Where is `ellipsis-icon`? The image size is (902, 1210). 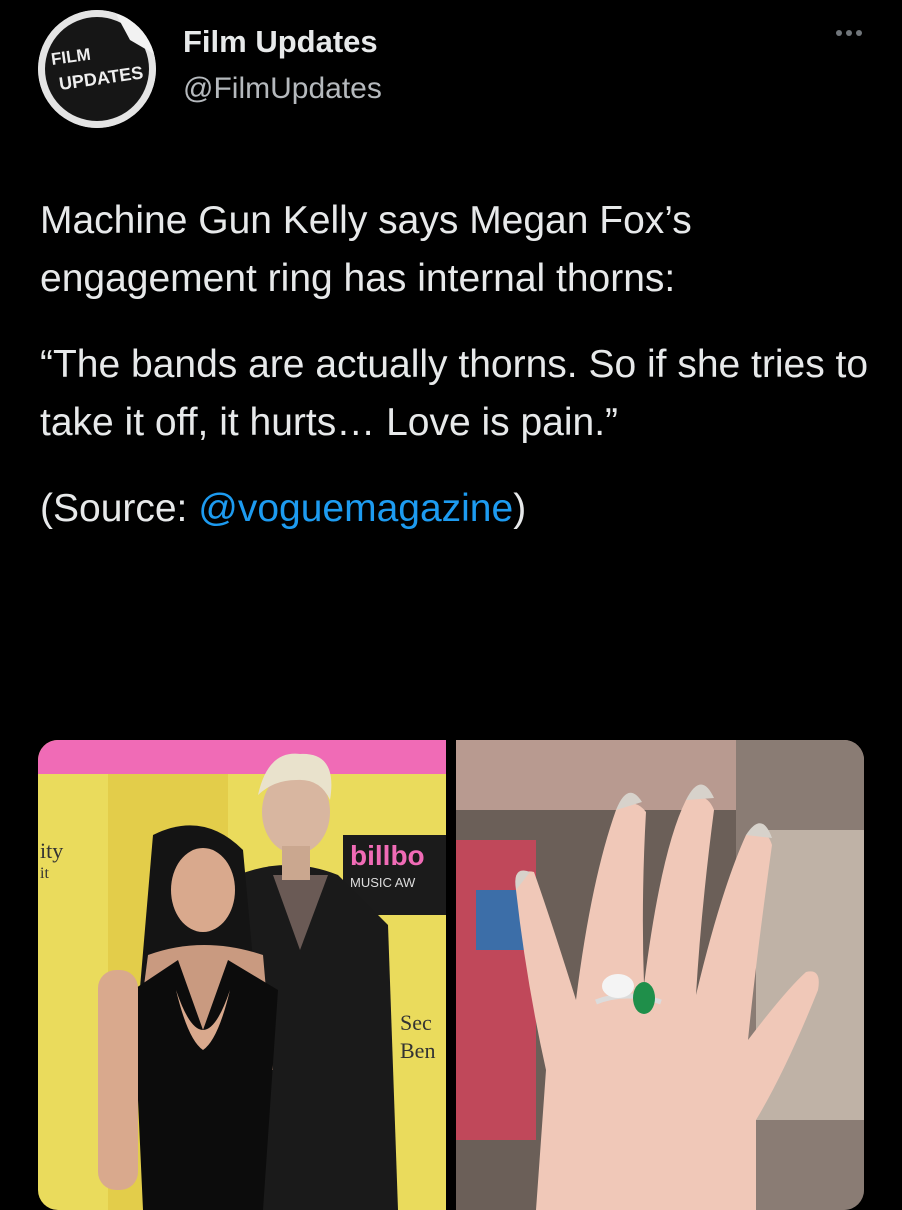 ellipsis-icon is located at coordinates (849, 33).